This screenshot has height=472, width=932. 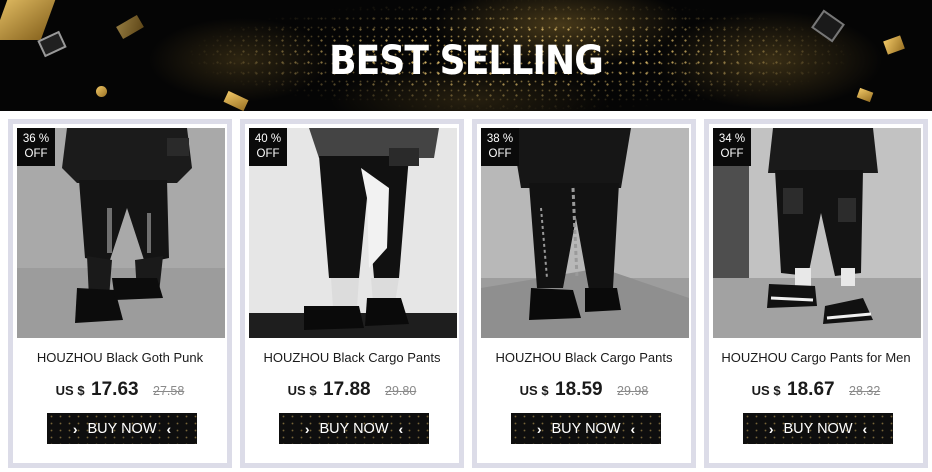 I want to click on discount-badge: 36 % OFF, so click(x=36, y=147).